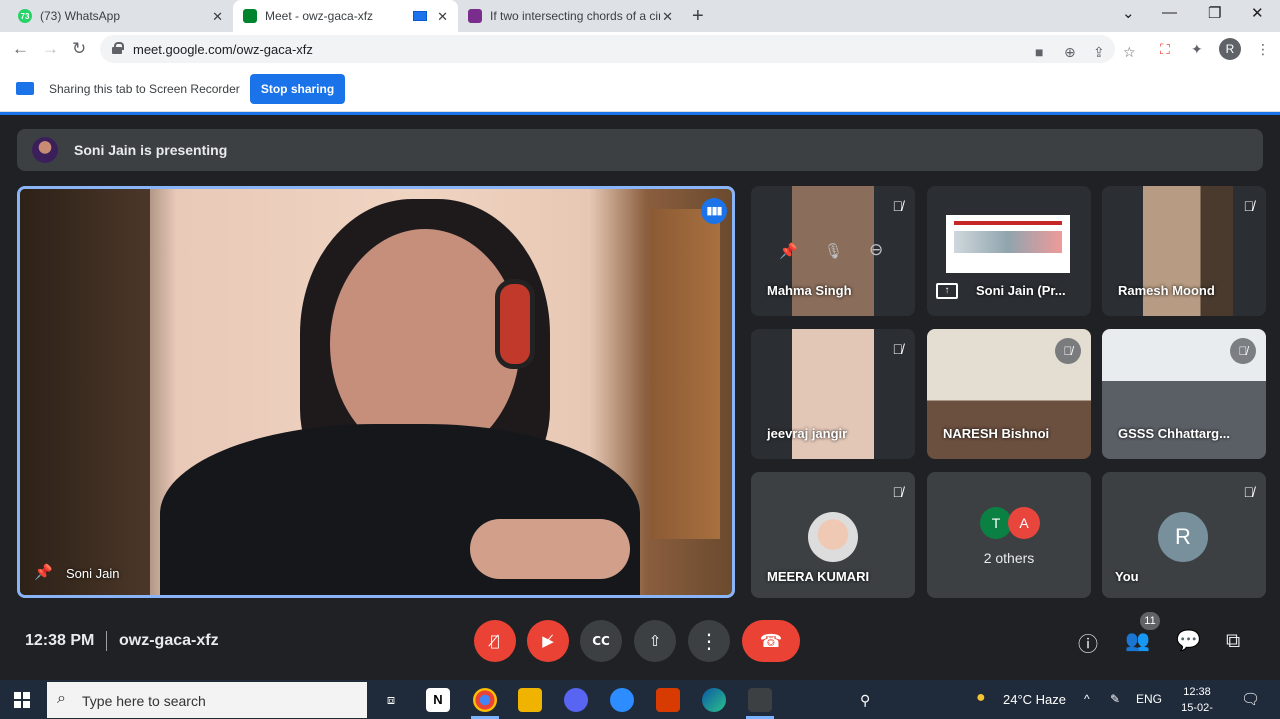  Describe the element at coordinates (50, 49) in the screenshot. I see `forward-icon: →` at that location.